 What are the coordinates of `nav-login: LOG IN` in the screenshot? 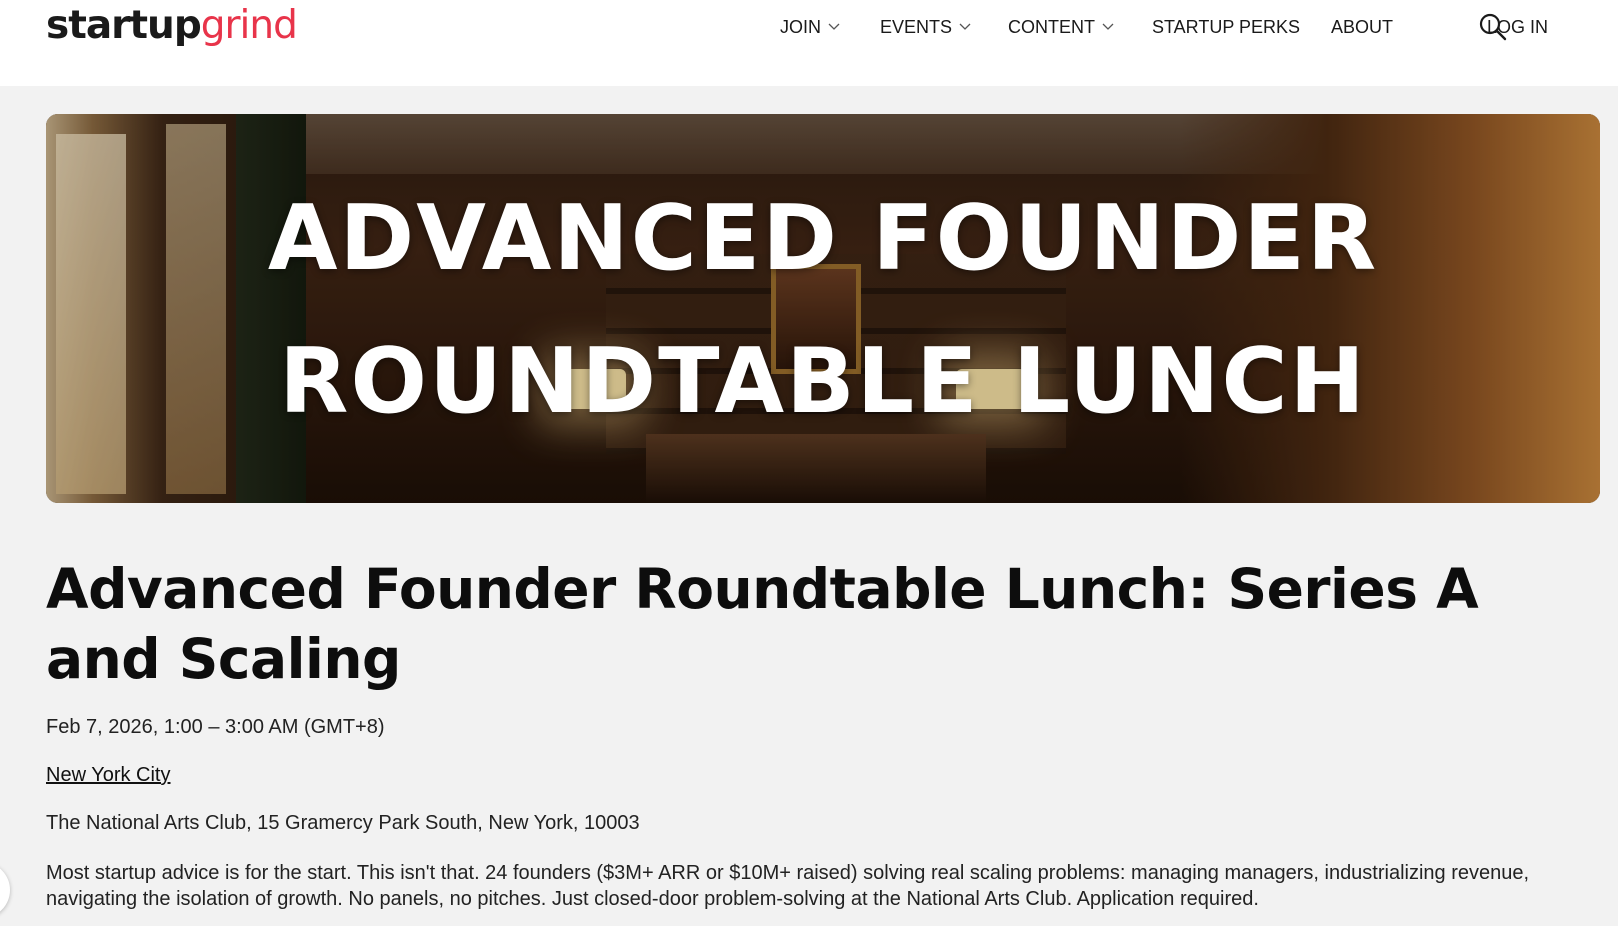 It's located at (1517, 27).